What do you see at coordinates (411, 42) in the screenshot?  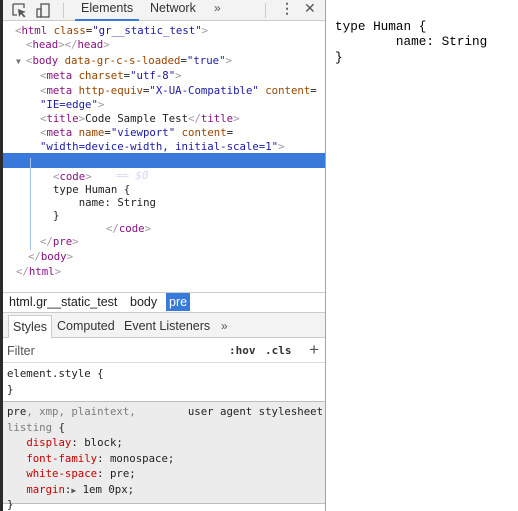 I see `rendered-code-block: type Human { name: String }` at bounding box center [411, 42].